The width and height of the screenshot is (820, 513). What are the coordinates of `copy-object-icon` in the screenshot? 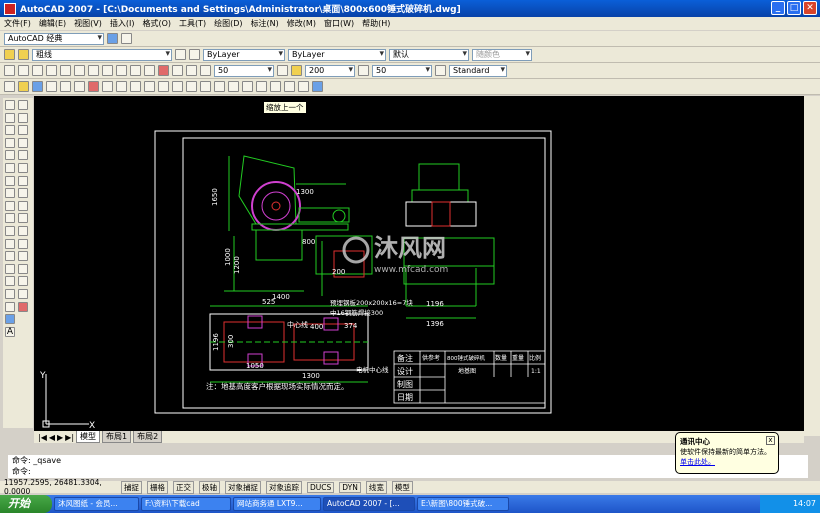 It's located at (23, 117).